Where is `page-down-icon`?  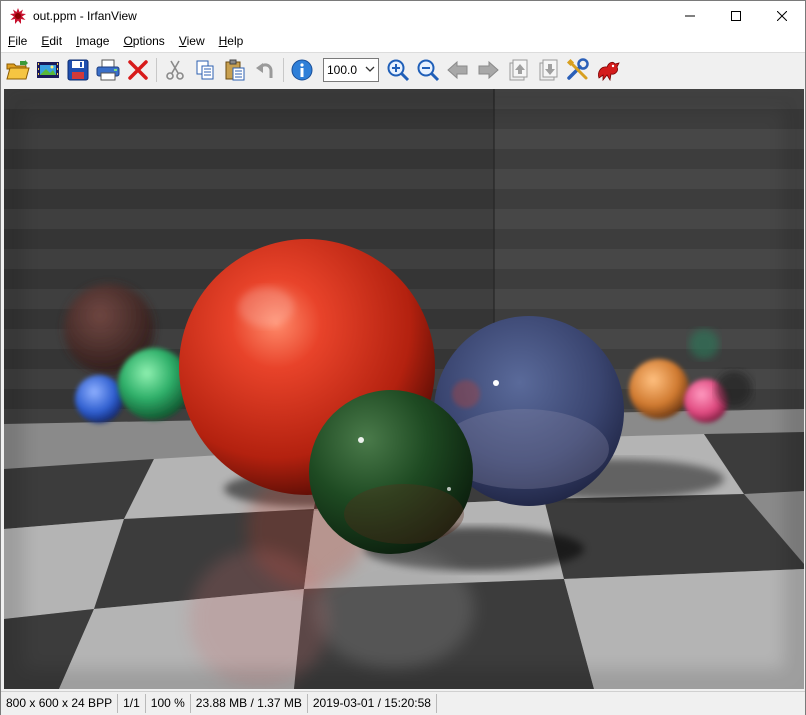
page-down-icon is located at coordinates (548, 70).